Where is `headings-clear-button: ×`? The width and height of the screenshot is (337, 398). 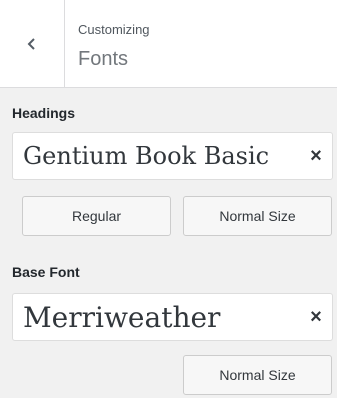
headings-clear-button: × is located at coordinates (316, 156).